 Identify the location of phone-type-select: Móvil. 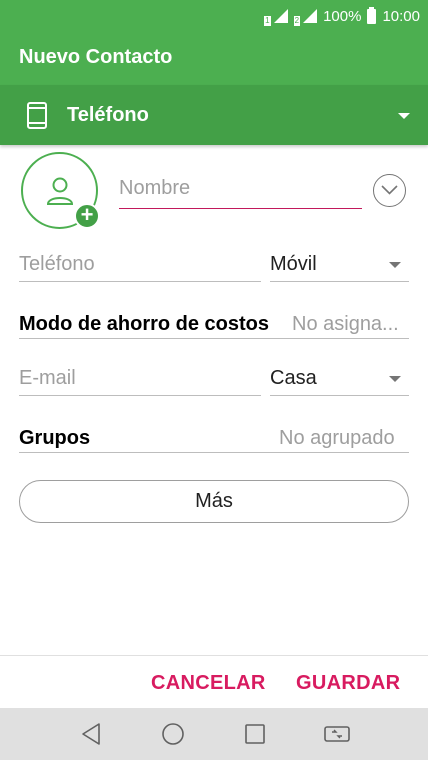
(293, 264).